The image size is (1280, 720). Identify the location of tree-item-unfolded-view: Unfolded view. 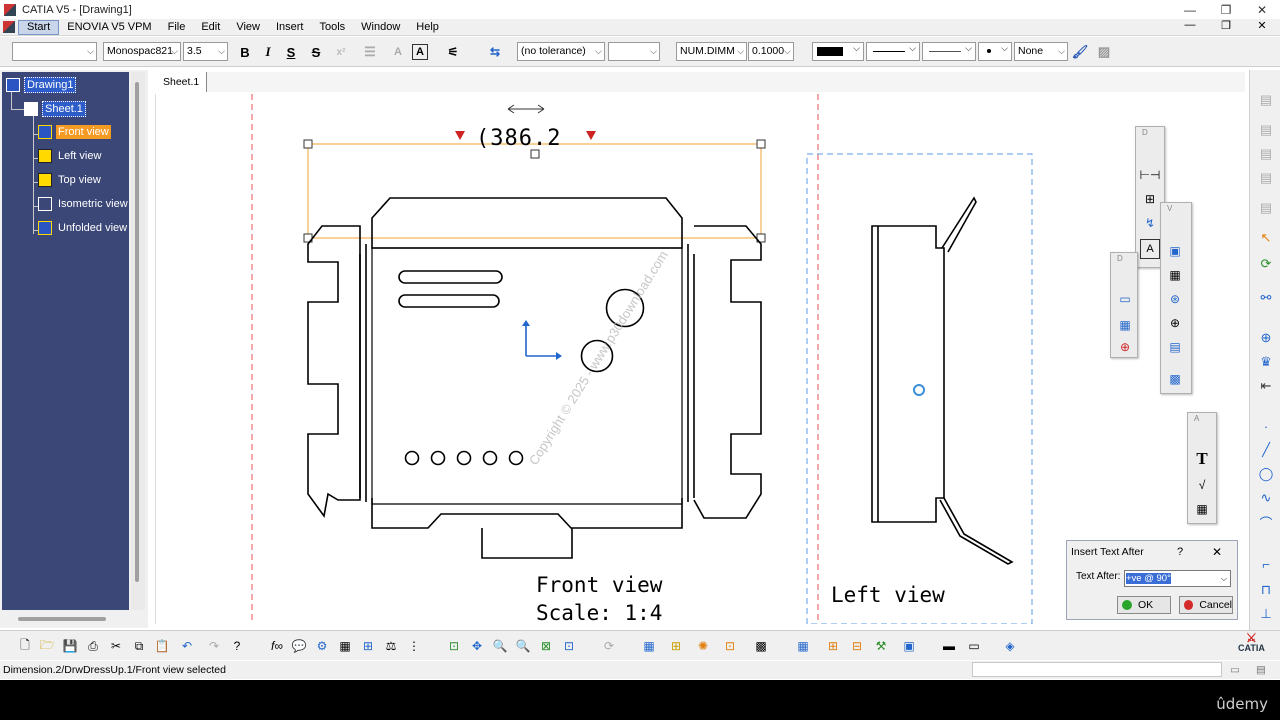
(83, 228).